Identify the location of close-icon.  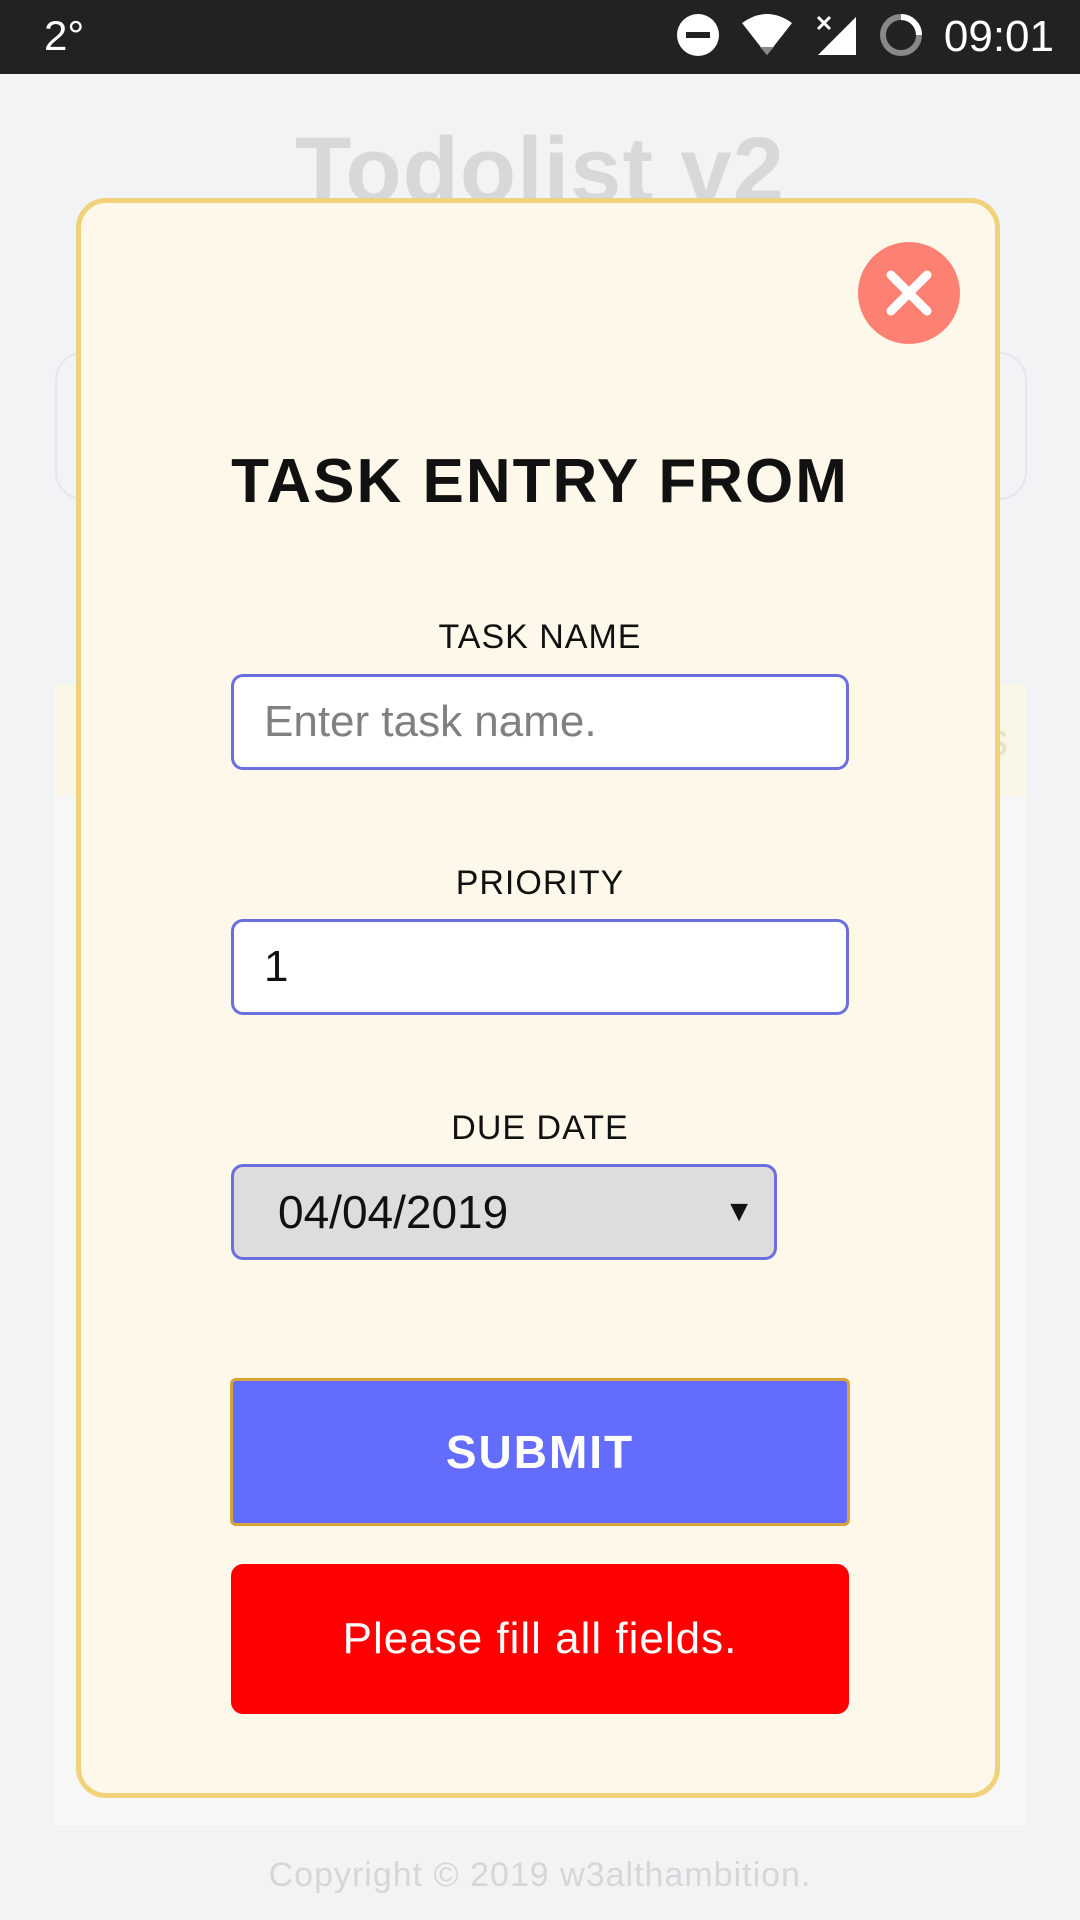
(909, 293).